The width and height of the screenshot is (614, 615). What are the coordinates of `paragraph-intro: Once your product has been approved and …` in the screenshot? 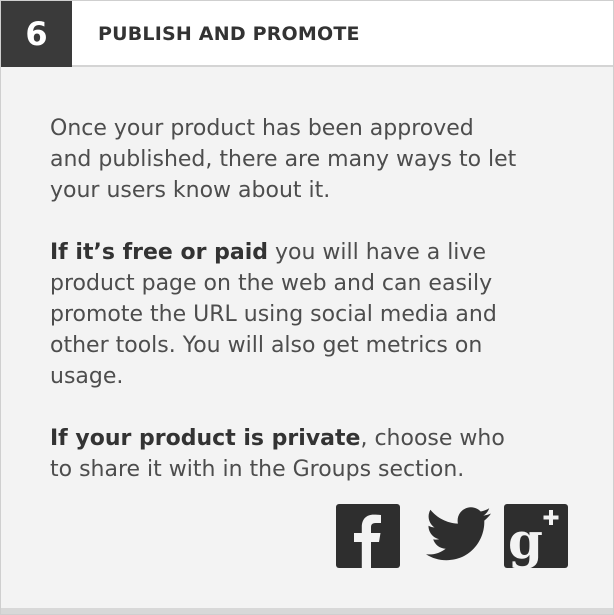 It's located at (283, 159).